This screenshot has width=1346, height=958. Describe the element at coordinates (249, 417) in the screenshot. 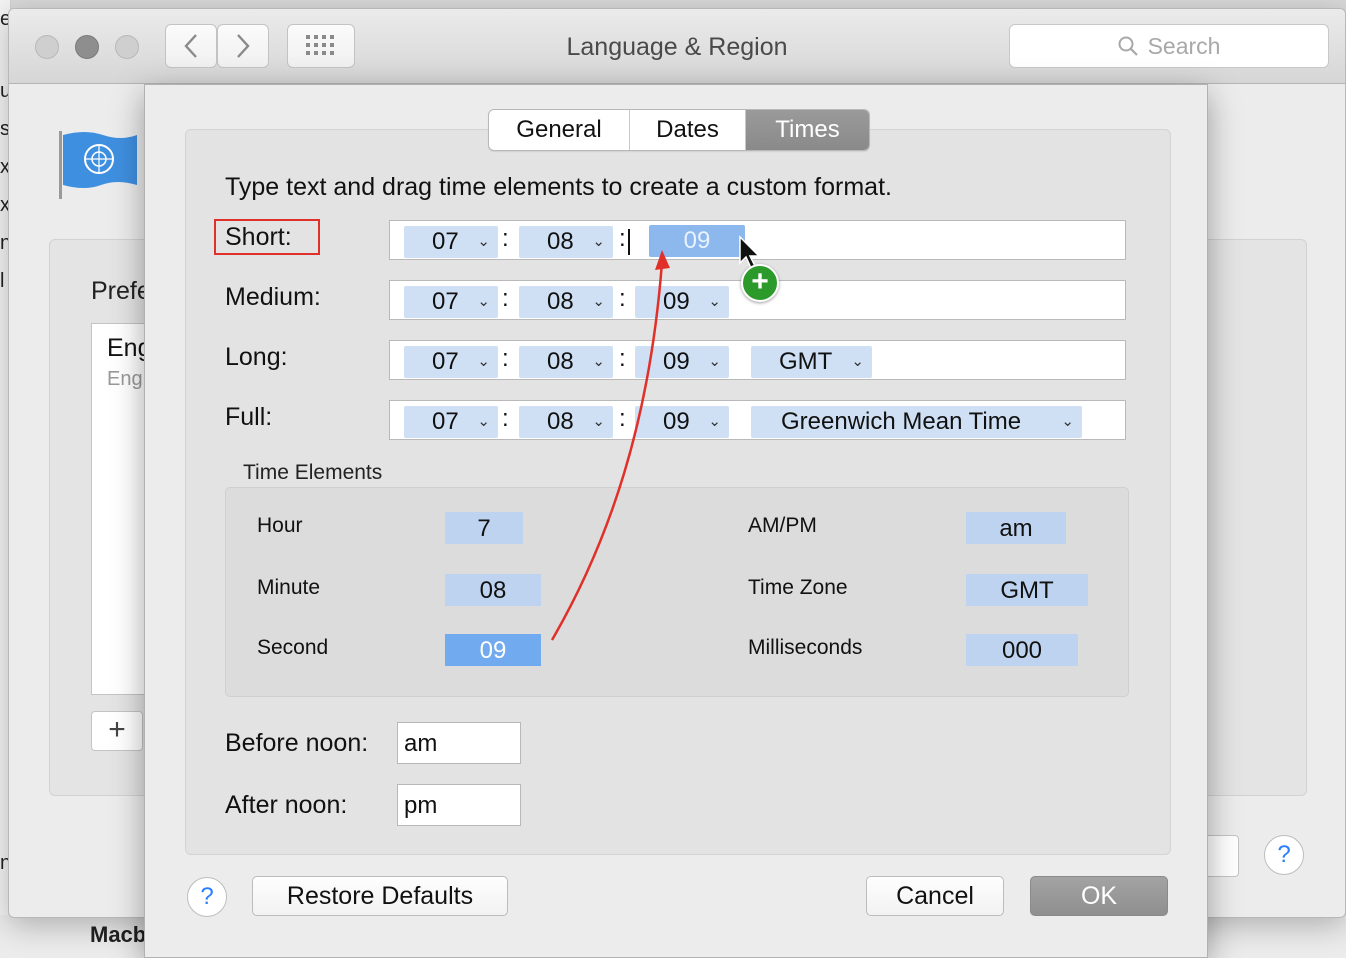

I see `full-format-label: Full:` at that location.